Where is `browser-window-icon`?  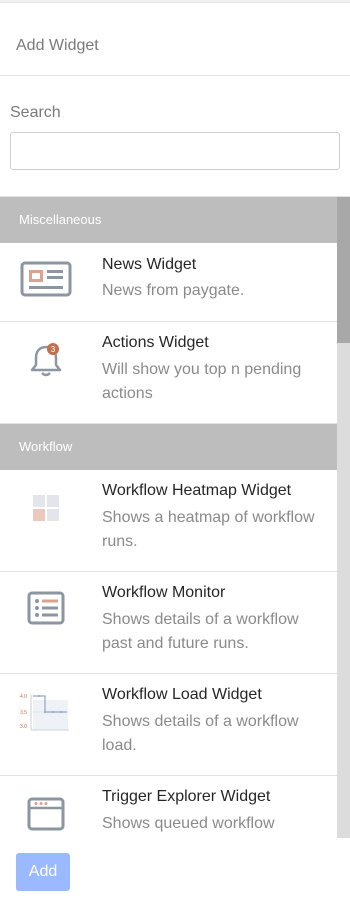 browser-window-icon is located at coordinates (46, 814).